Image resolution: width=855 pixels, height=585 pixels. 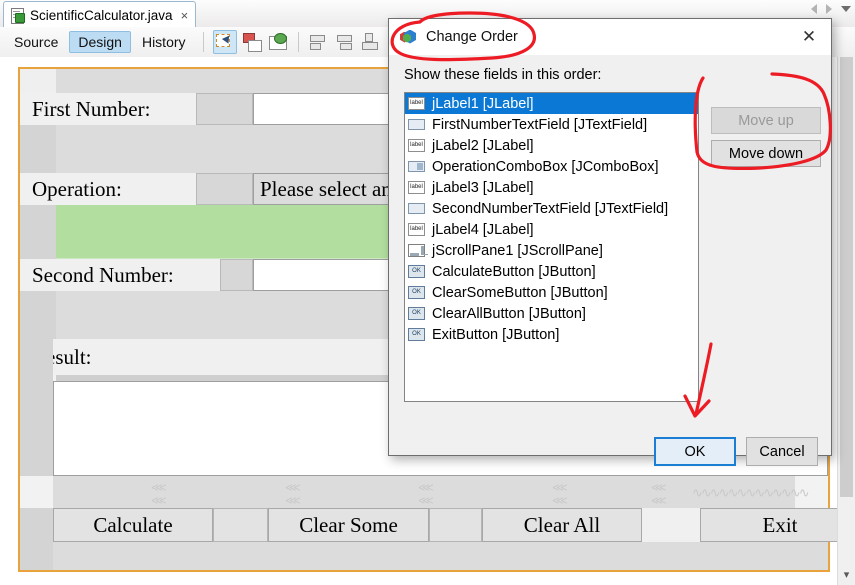 What do you see at coordinates (185, 15) in the screenshot?
I see `close-icon: ×` at bounding box center [185, 15].